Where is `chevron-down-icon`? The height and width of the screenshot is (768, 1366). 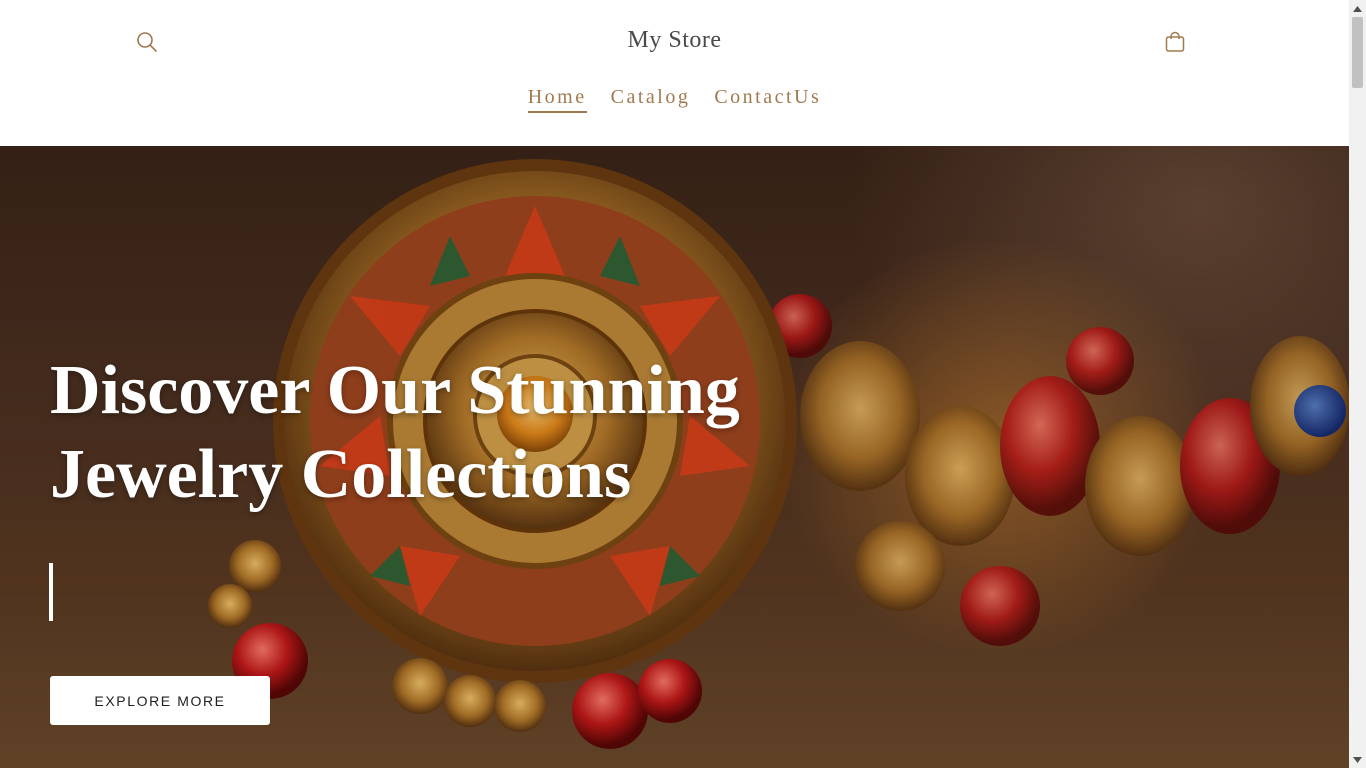
chevron-down-icon is located at coordinates (1357, 759).